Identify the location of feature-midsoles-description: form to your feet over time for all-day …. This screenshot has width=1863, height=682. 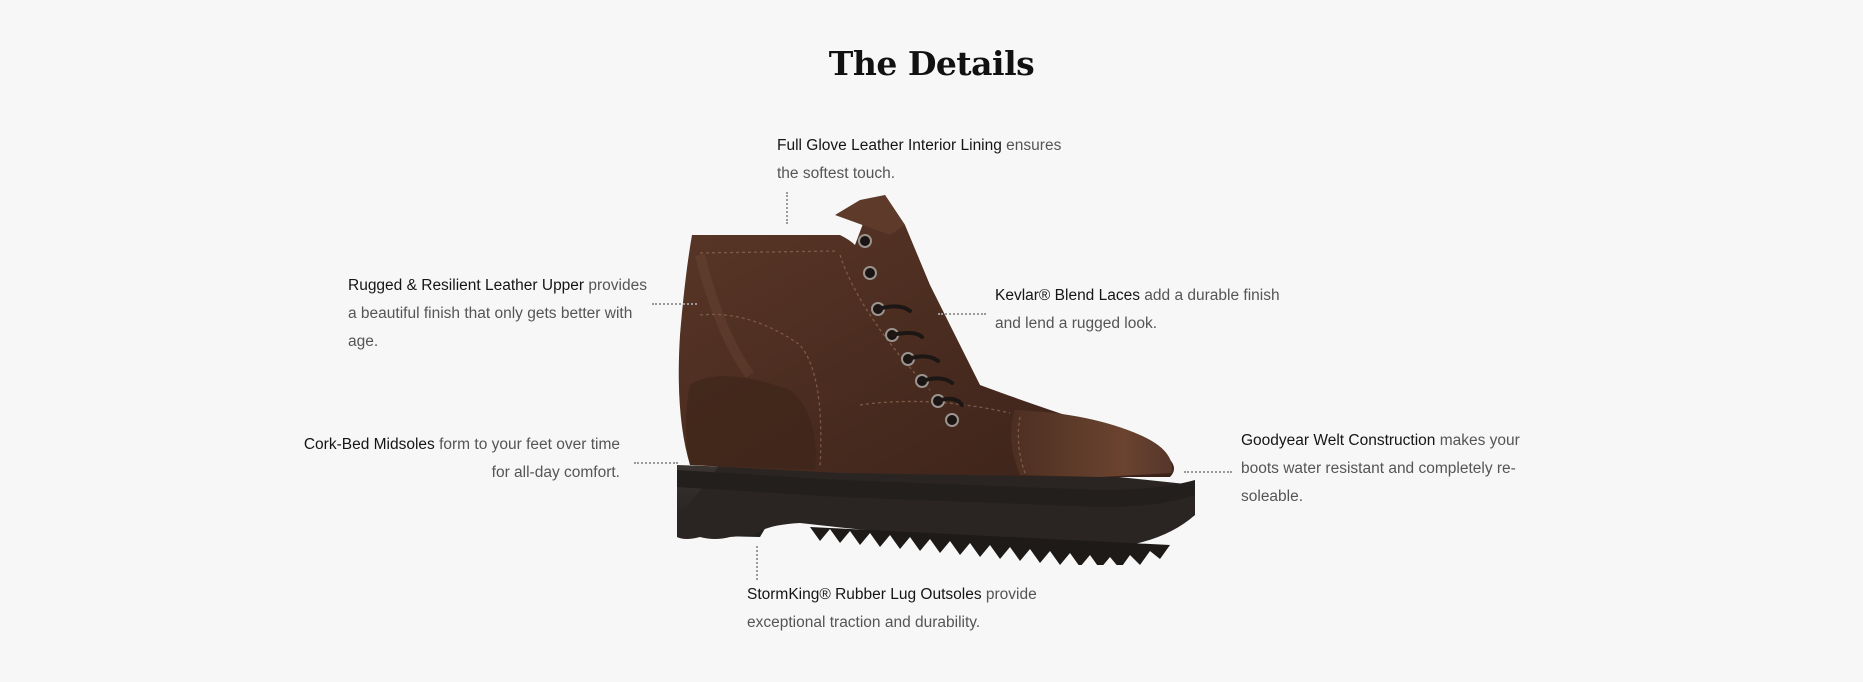
(527, 458).